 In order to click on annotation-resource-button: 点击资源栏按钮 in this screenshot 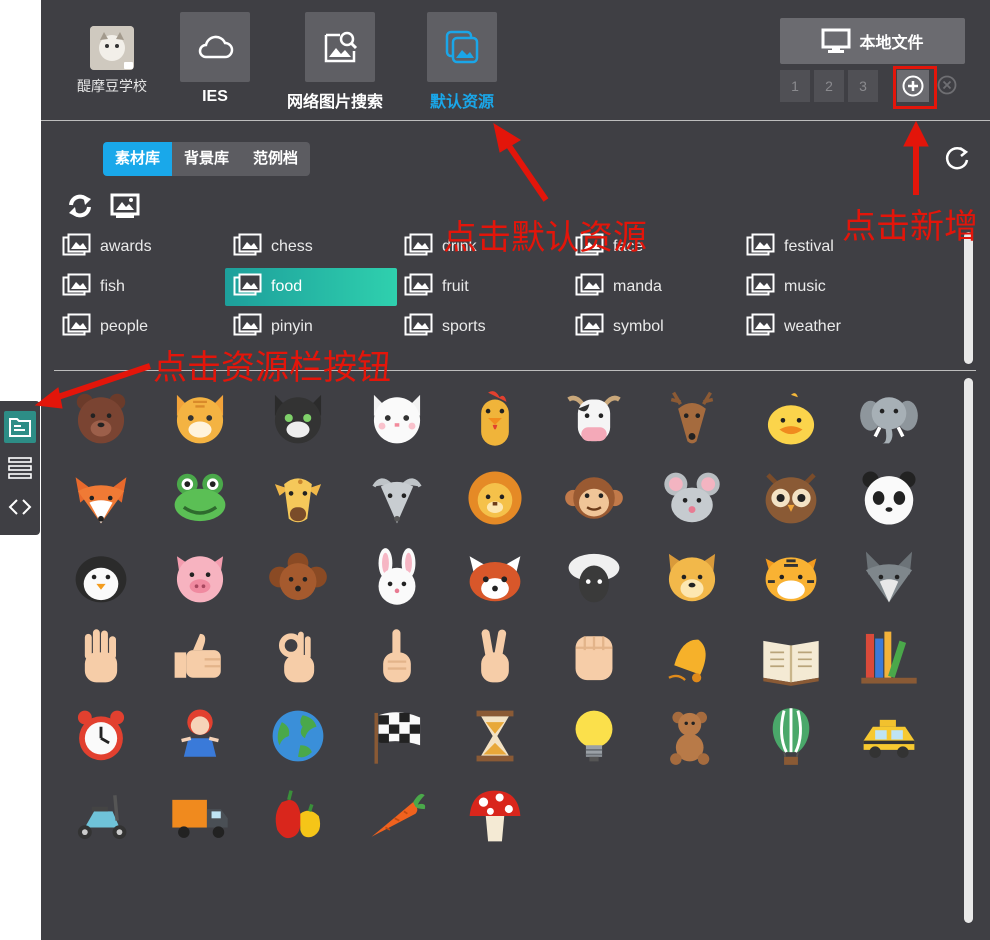, I will do `click(272, 368)`.